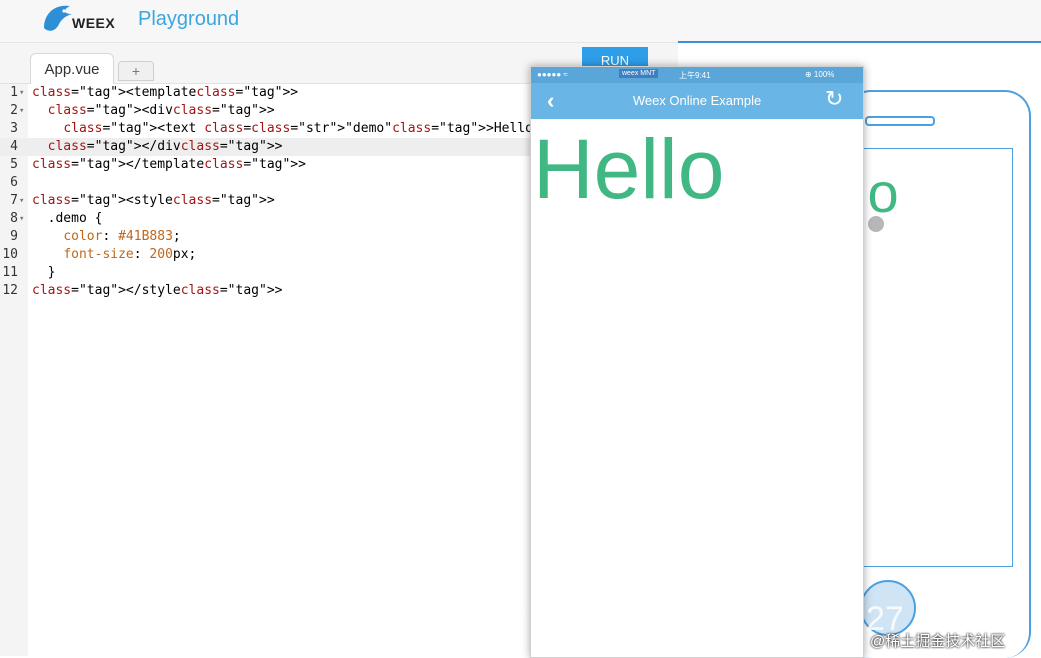  What do you see at coordinates (188, 19) in the screenshot?
I see `app-title: Playground` at bounding box center [188, 19].